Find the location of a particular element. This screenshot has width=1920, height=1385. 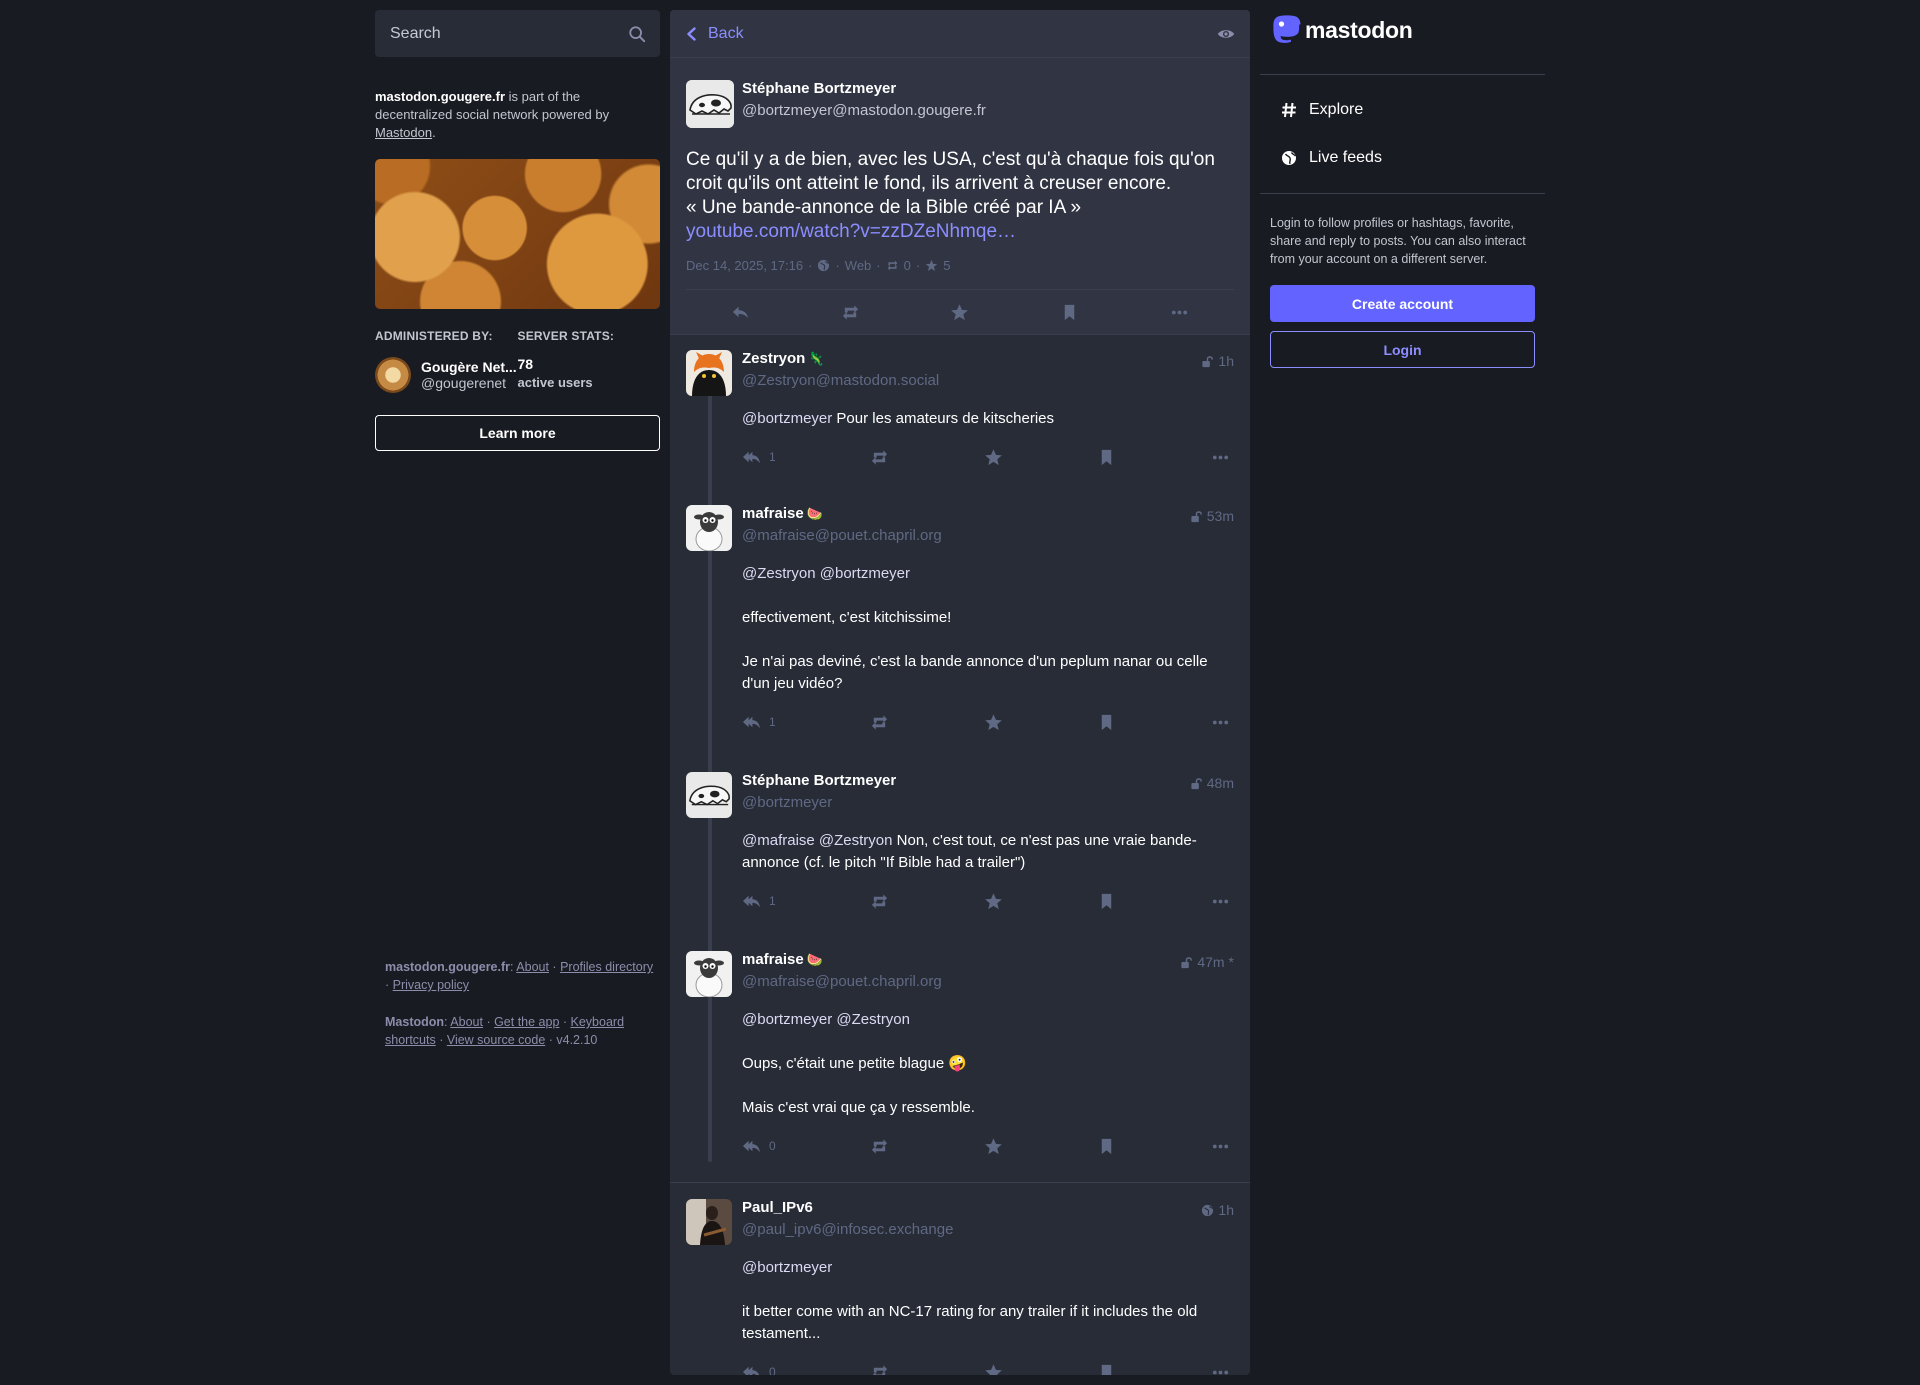

source-code-link: View source code is located at coordinates (496, 1040).